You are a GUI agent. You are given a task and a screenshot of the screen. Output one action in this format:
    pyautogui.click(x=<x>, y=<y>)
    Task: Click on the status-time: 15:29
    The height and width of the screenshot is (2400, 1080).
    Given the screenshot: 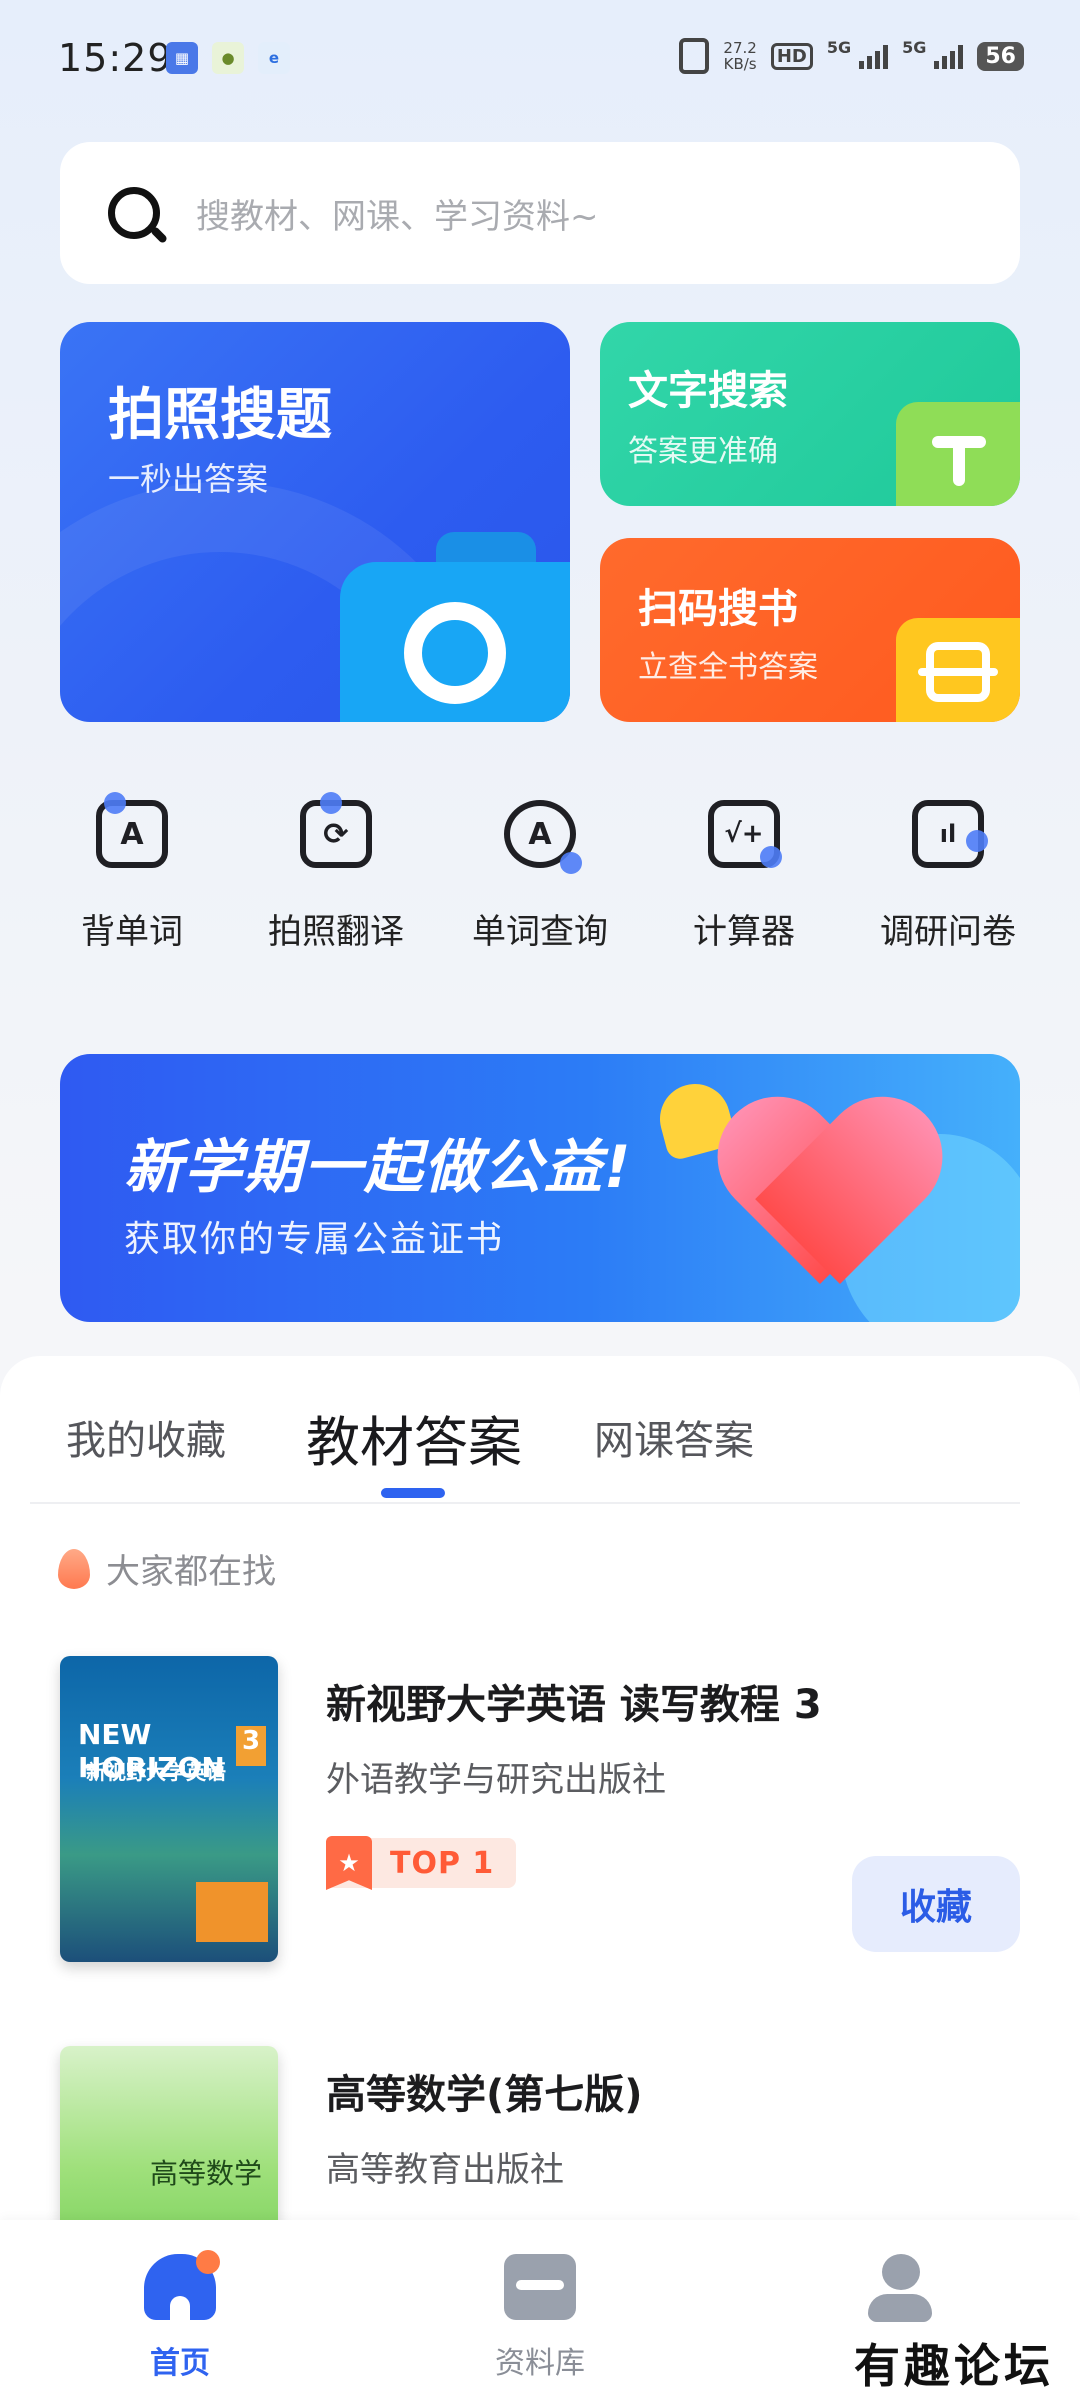 What is the action you would take?
    pyautogui.click(x=115, y=58)
    